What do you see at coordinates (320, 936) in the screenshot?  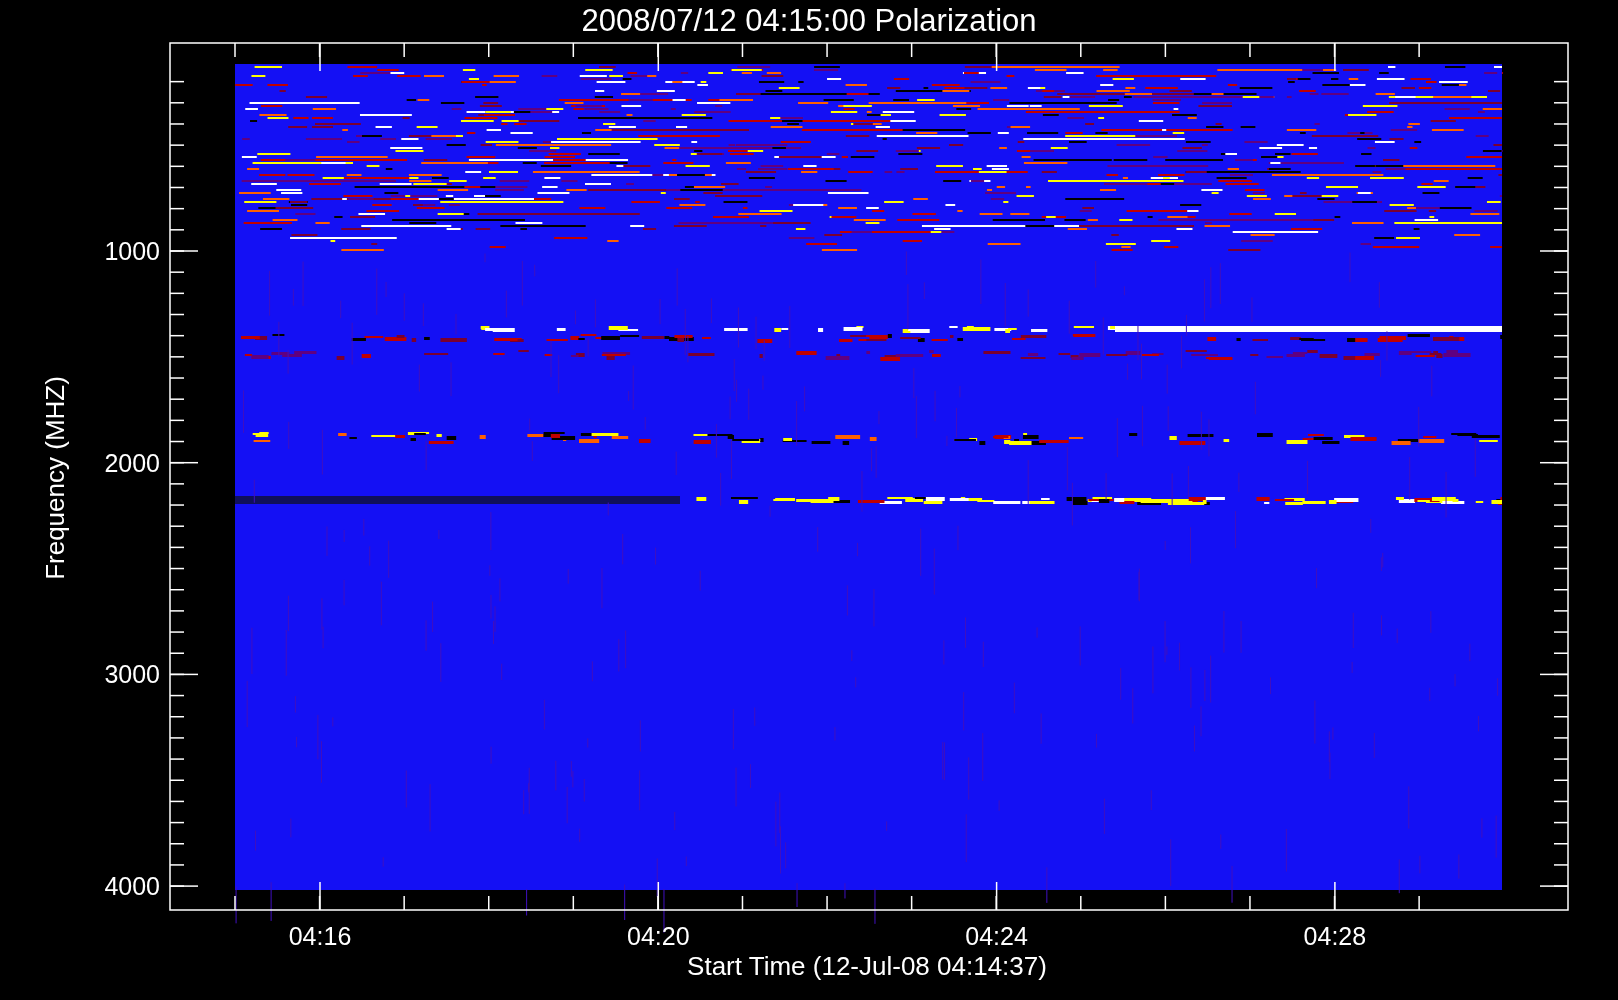 I see `x-tick-label: 04:16` at bounding box center [320, 936].